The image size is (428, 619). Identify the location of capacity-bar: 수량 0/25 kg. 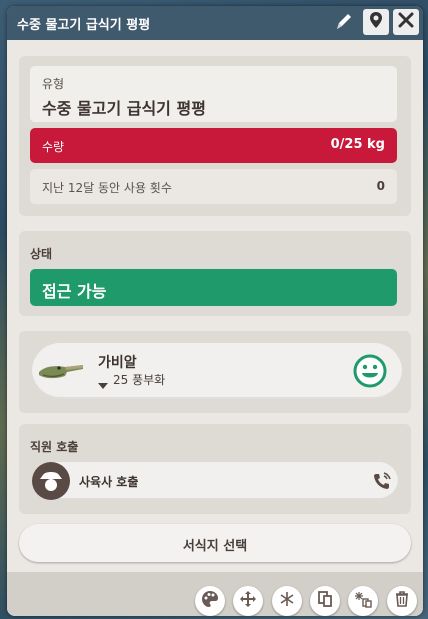
(213, 145).